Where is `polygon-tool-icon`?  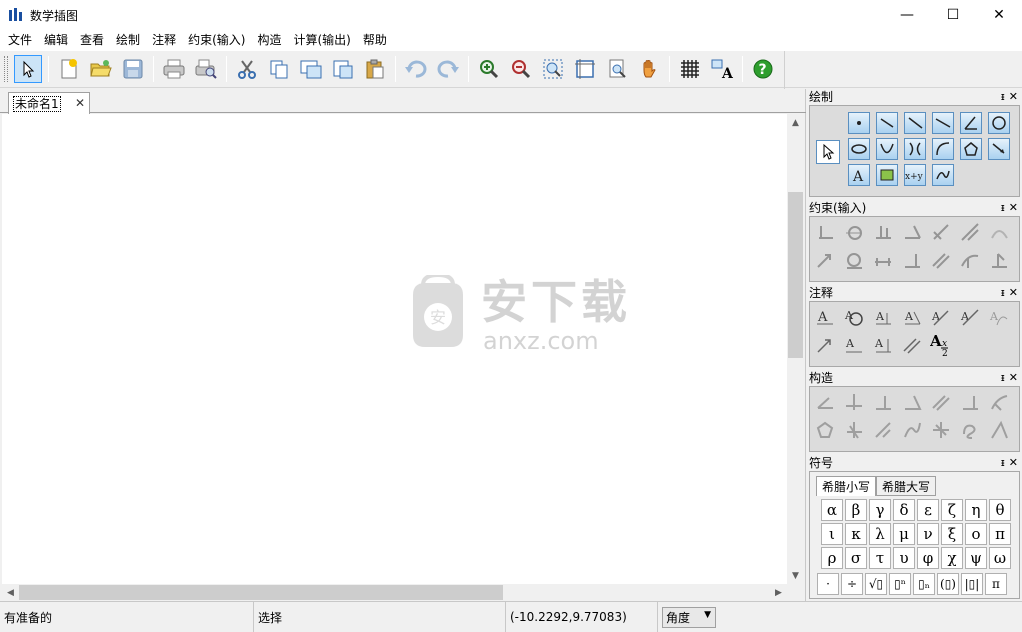
polygon-tool-icon is located at coordinates (971, 149).